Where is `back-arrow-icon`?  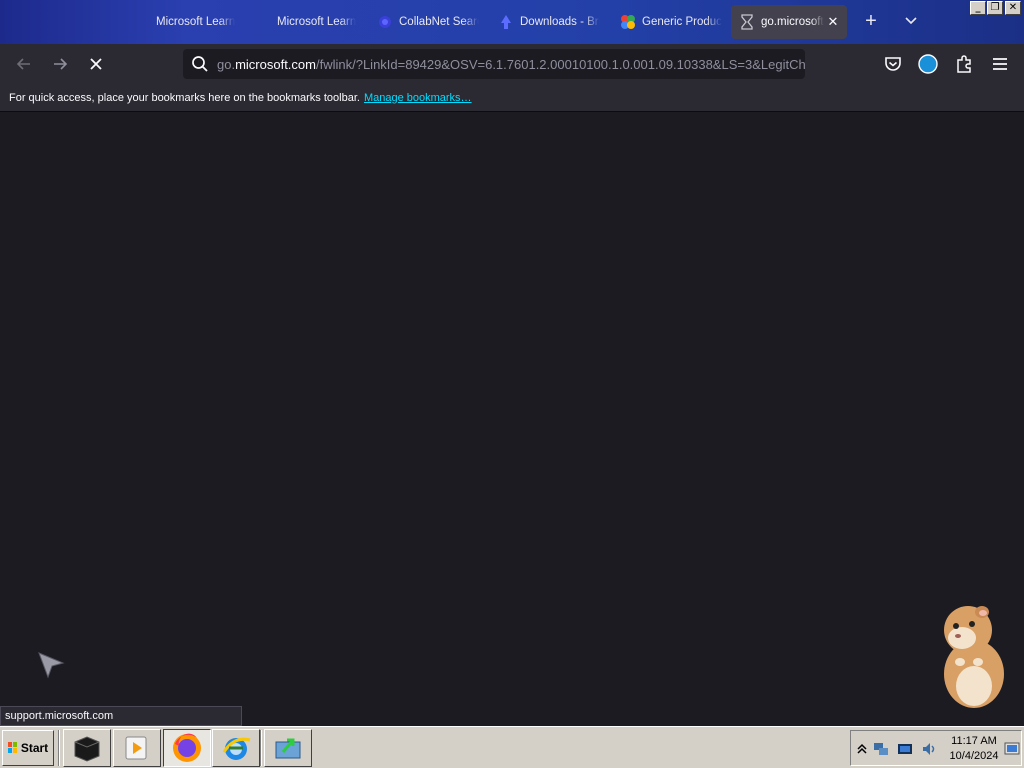 back-arrow-icon is located at coordinates (23, 64).